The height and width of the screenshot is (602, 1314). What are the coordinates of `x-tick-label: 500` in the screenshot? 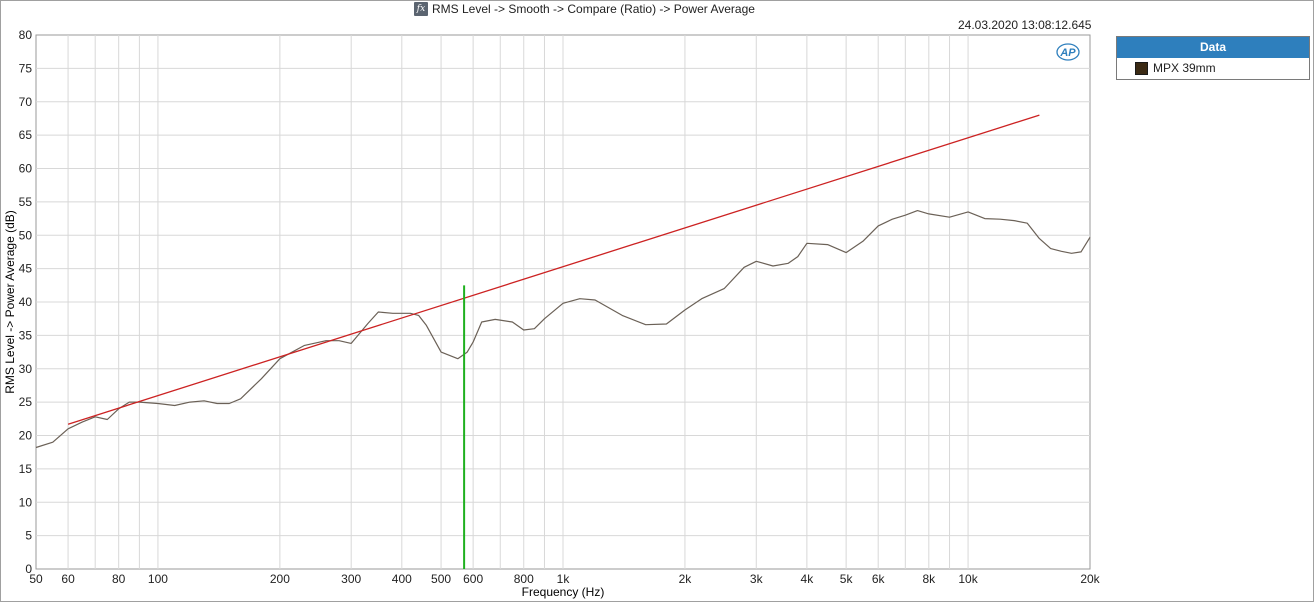 It's located at (441, 579).